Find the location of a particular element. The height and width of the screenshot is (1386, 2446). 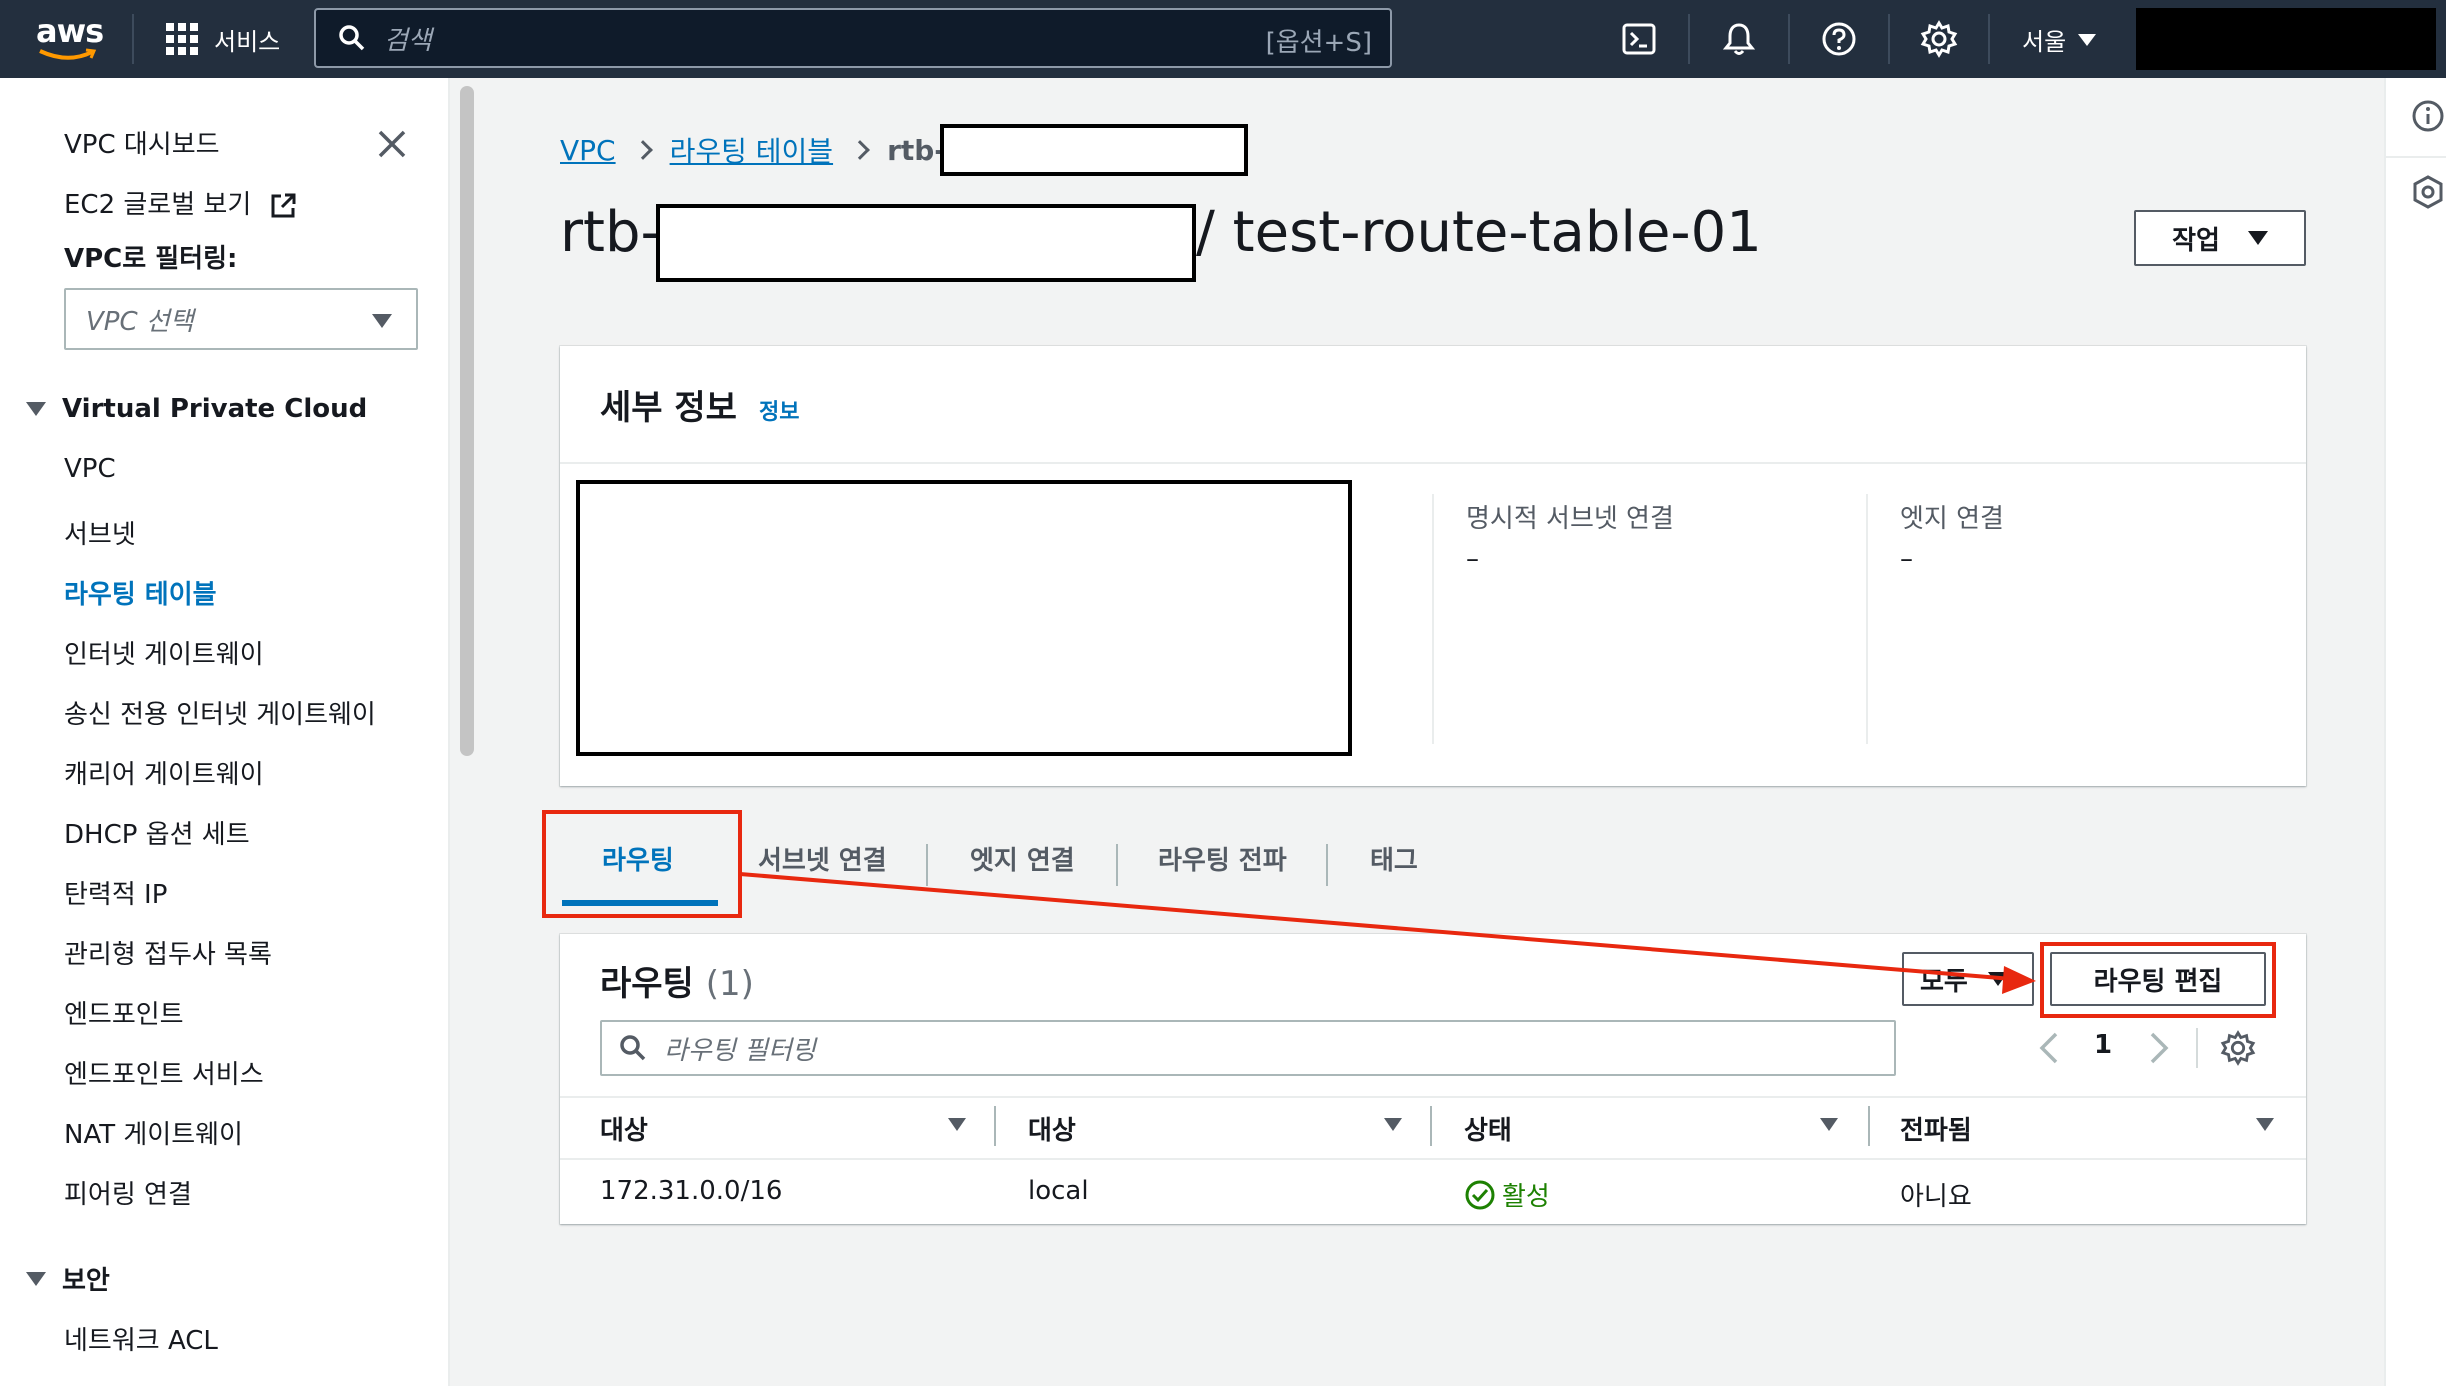

annotation-arrow is located at coordinates (1387, 933).